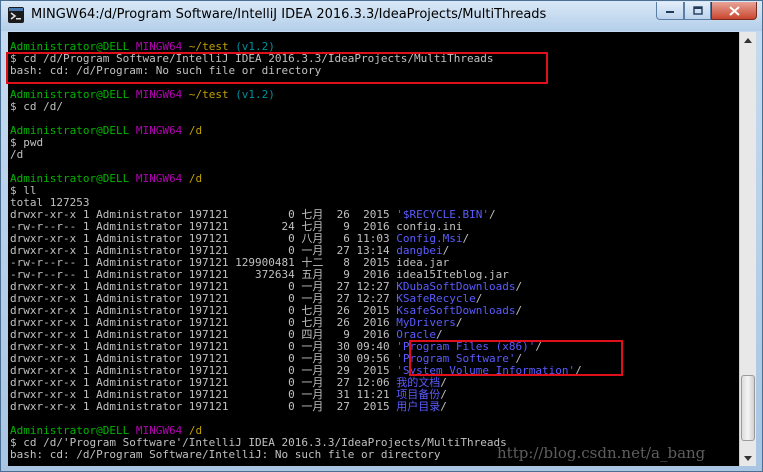 The height and width of the screenshot is (472, 763). Describe the element at coordinates (296, 107) in the screenshot. I see `terminal-line: $ cd /d/` at that location.